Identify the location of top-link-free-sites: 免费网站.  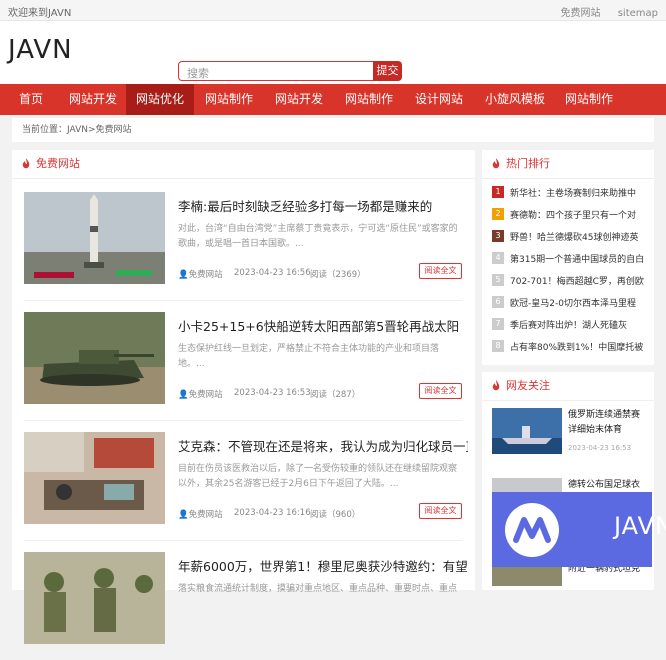
(581, 13).